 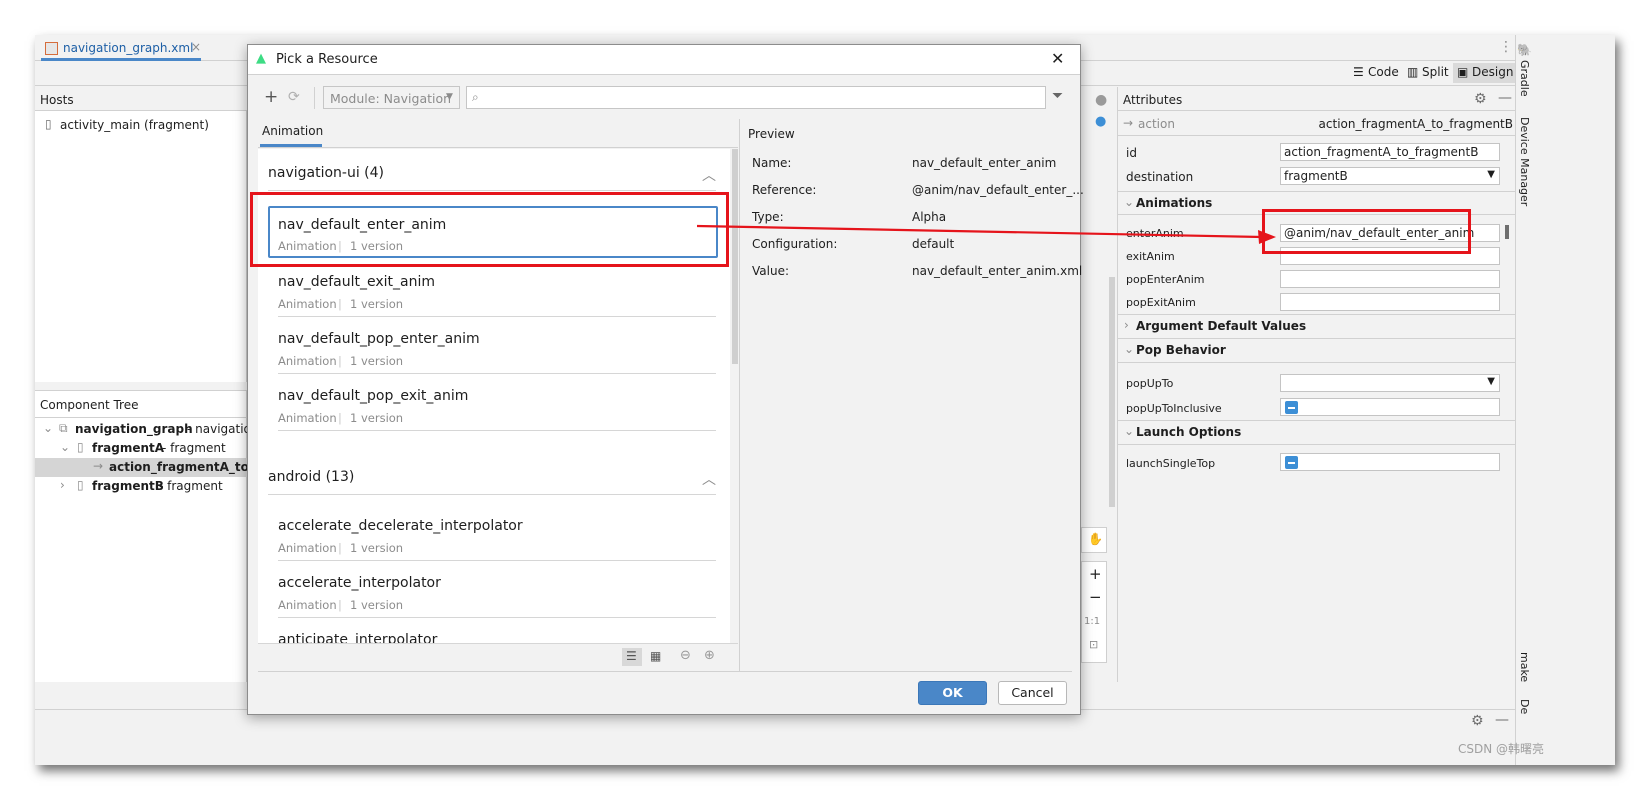 I want to click on arrow-line, so click(x=979, y=231).